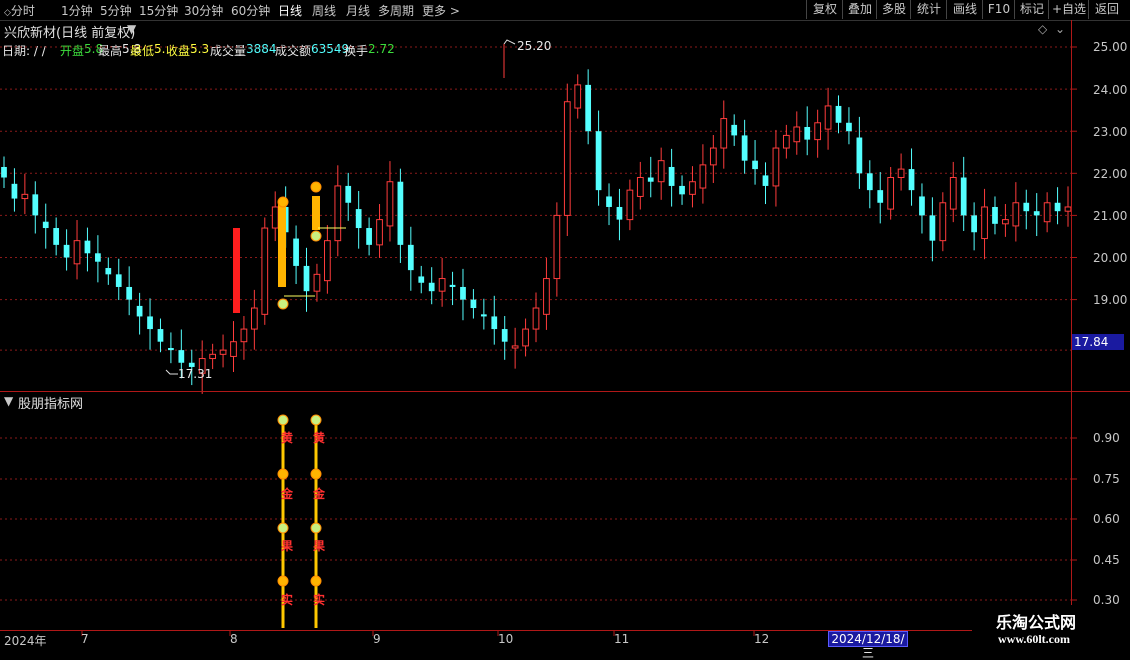 This screenshot has width=1130, height=660. I want to click on y-tick: 22.00, so click(1110, 174).